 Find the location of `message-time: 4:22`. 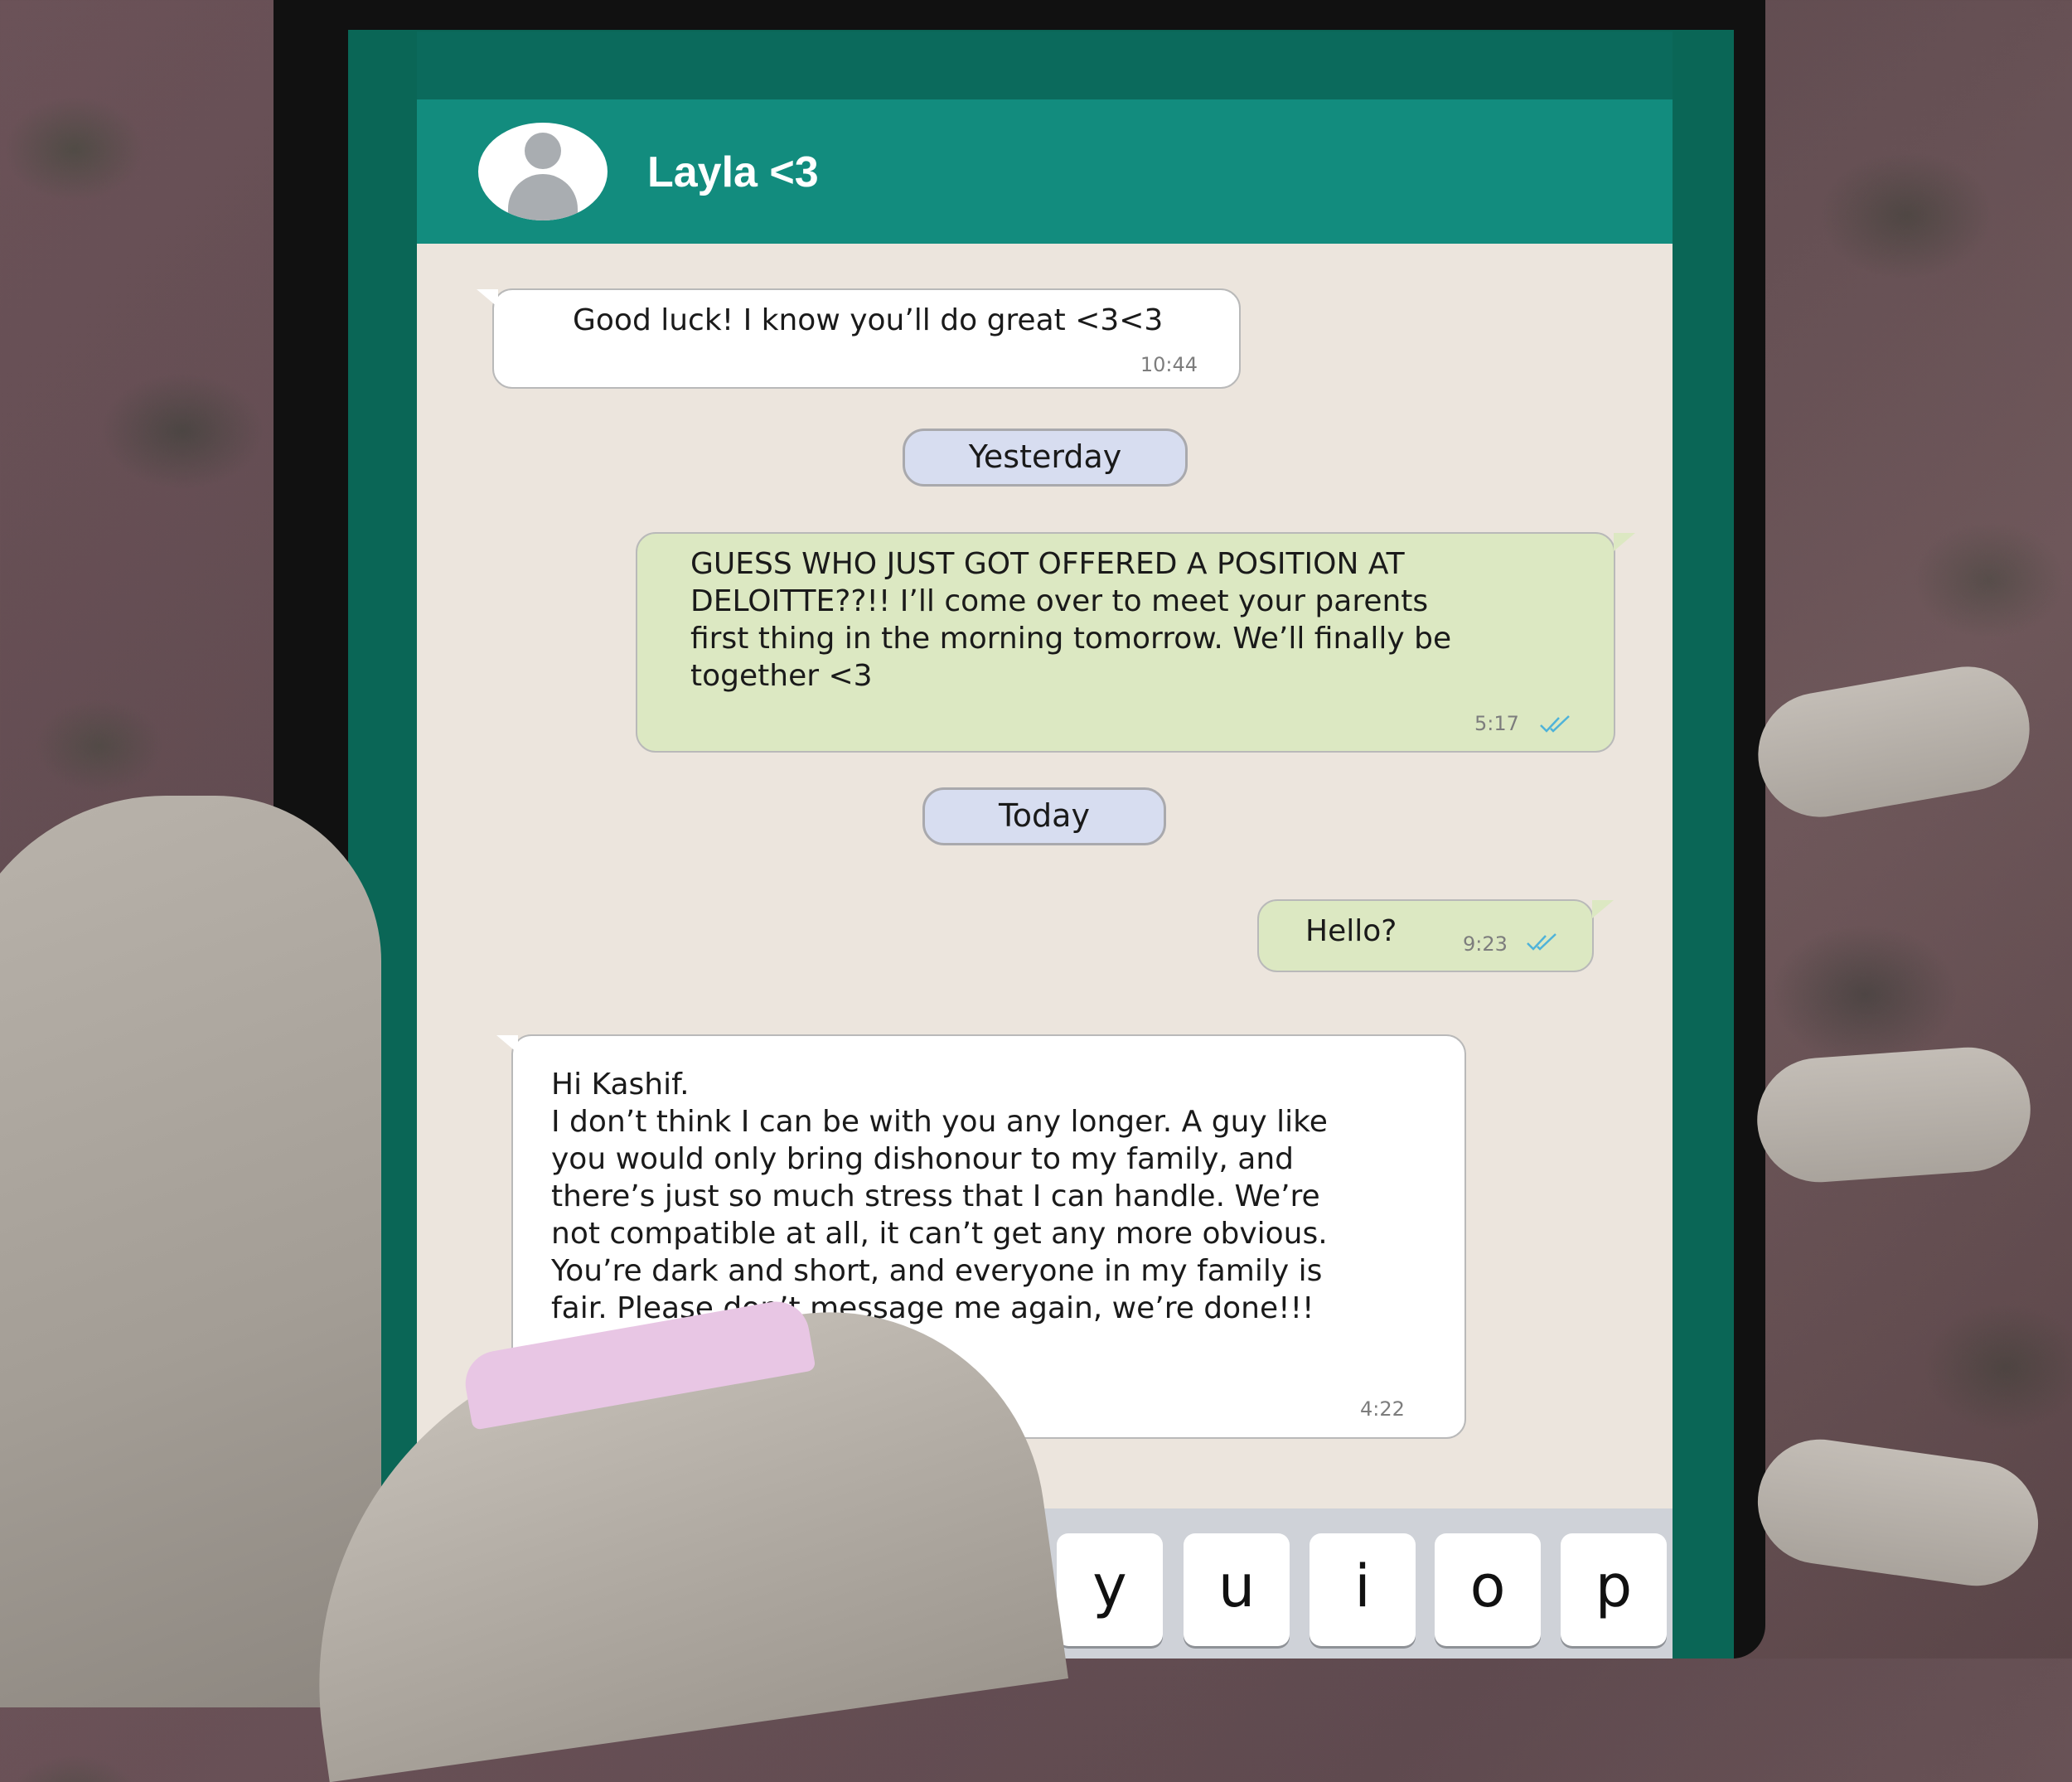

message-time: 4:22 is located at coordinates (1382, 1409).